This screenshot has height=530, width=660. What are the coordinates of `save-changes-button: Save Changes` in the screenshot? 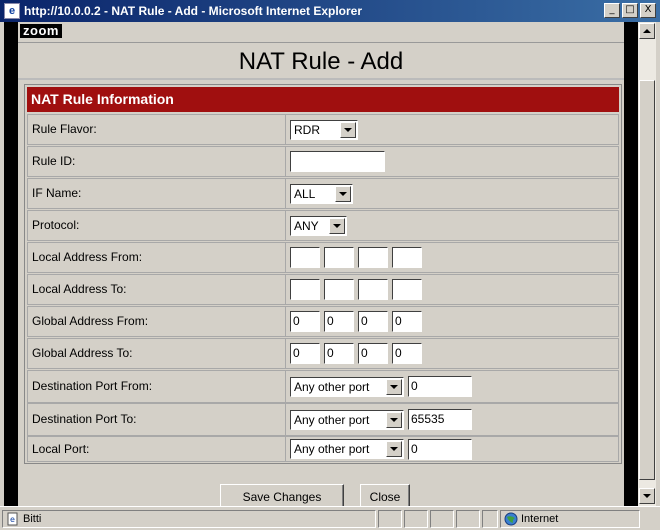 It's located at (282, 495).